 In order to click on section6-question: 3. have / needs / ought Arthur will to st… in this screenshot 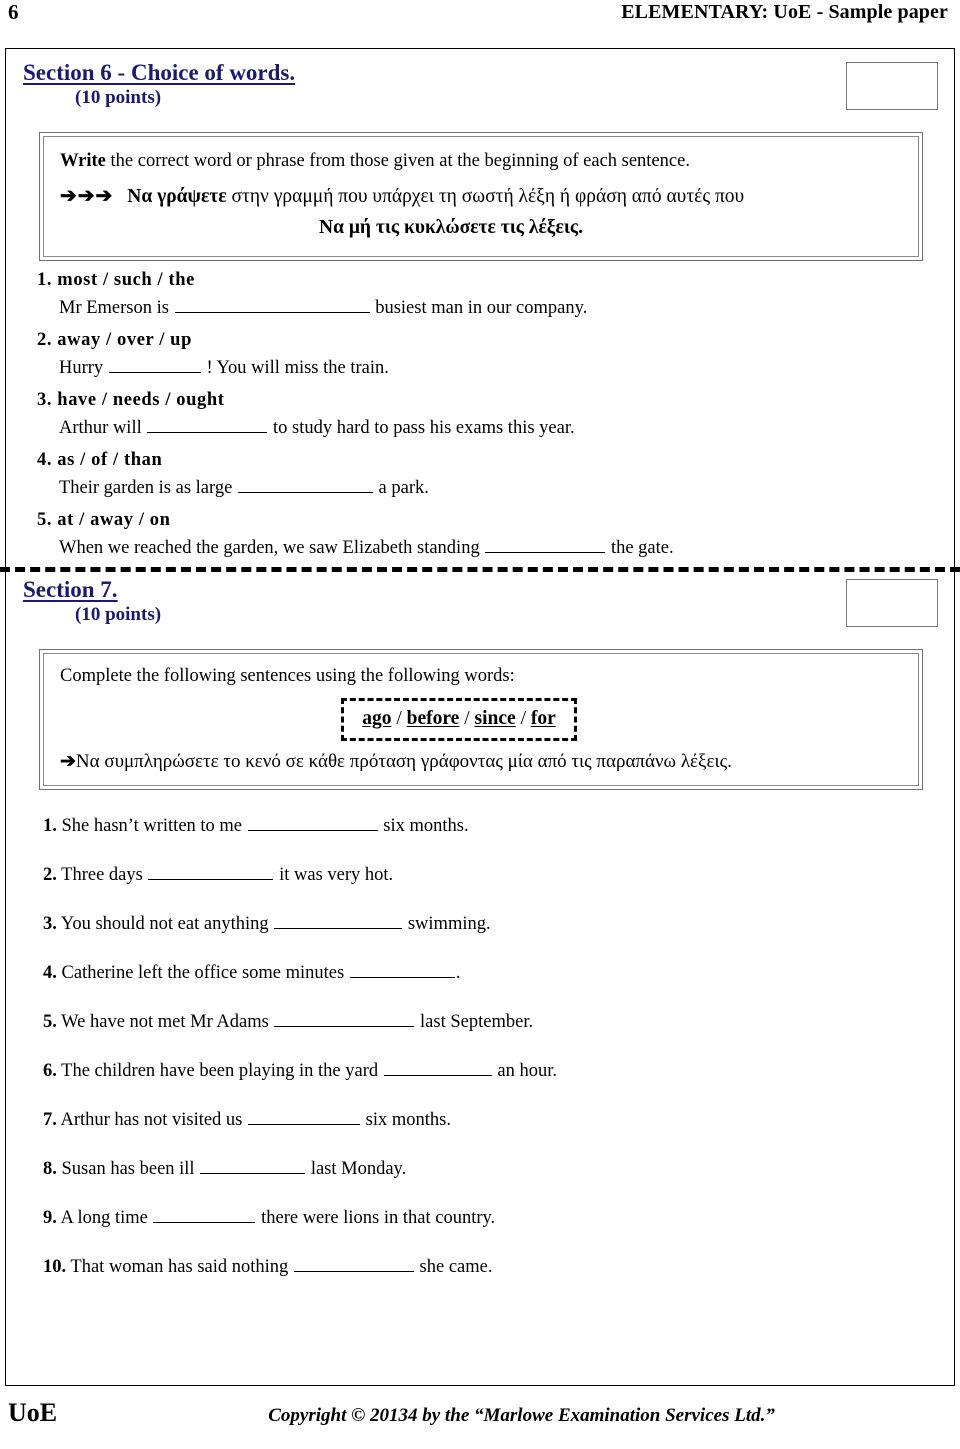, I will do `click(484, 414)`.